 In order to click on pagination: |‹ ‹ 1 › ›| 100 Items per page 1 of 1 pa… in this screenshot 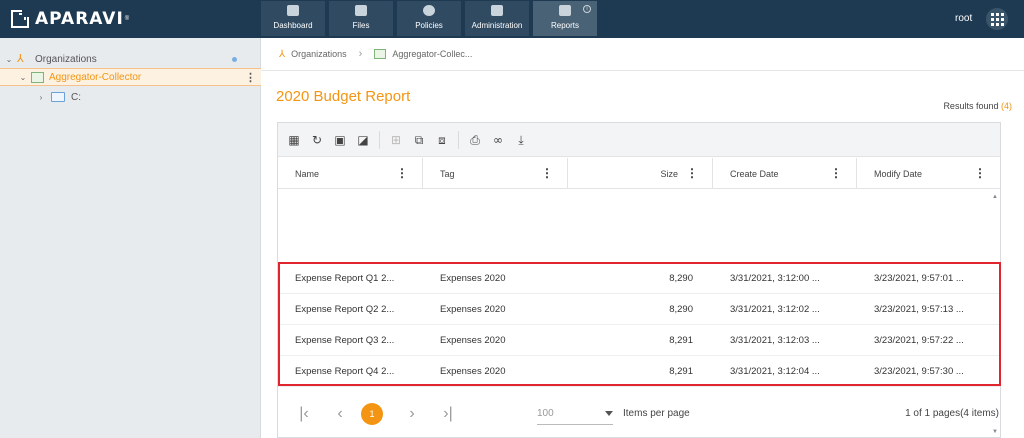, I will do `click(639, 413)`.